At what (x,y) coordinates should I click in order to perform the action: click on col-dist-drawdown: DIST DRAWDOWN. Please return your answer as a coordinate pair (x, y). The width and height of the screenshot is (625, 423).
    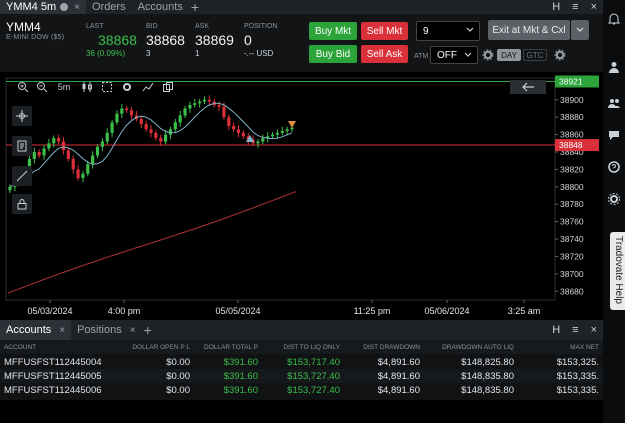
    Looking at the image, I should click on (384, 347).